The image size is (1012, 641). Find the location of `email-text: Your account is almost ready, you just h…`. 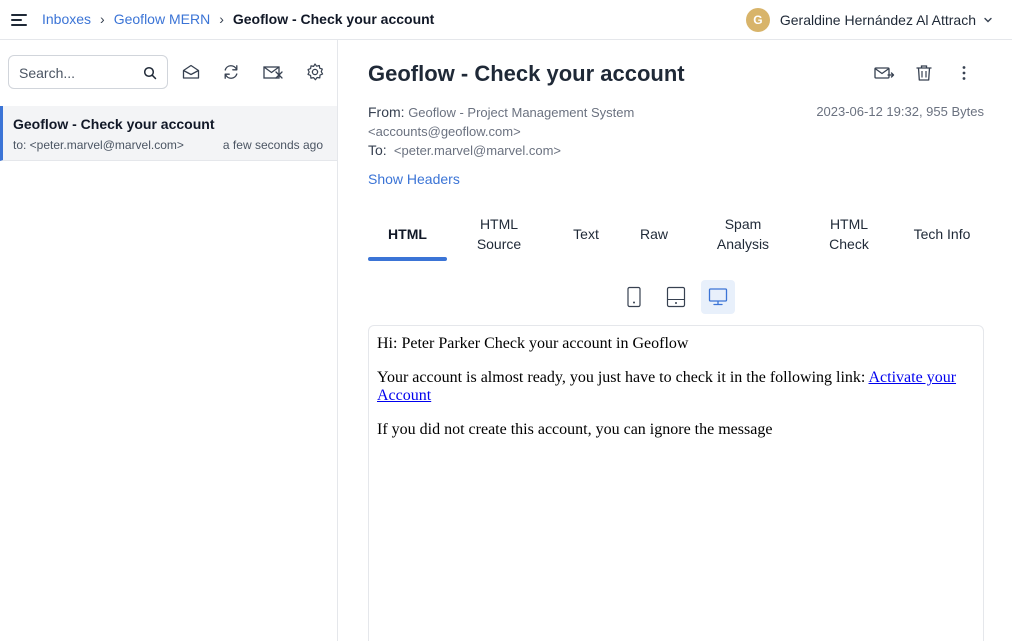

email-text: Your account is almost ready, you just h… is located at coordinates (621, 377).